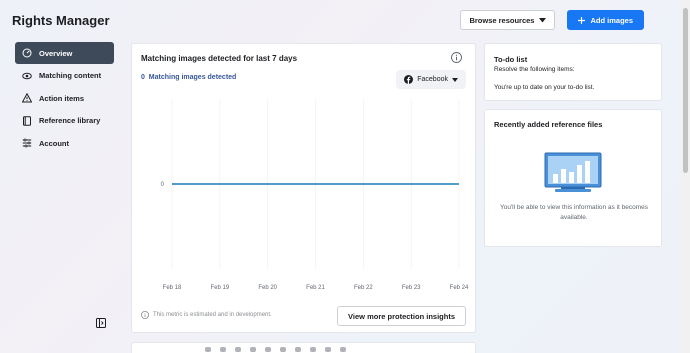 This screenshot has width=690, height=353. What do you see at coordinates (219, 288) in the screenshot?
I see `x-tick-label: Feb 19` at bounding box center [219, 288].